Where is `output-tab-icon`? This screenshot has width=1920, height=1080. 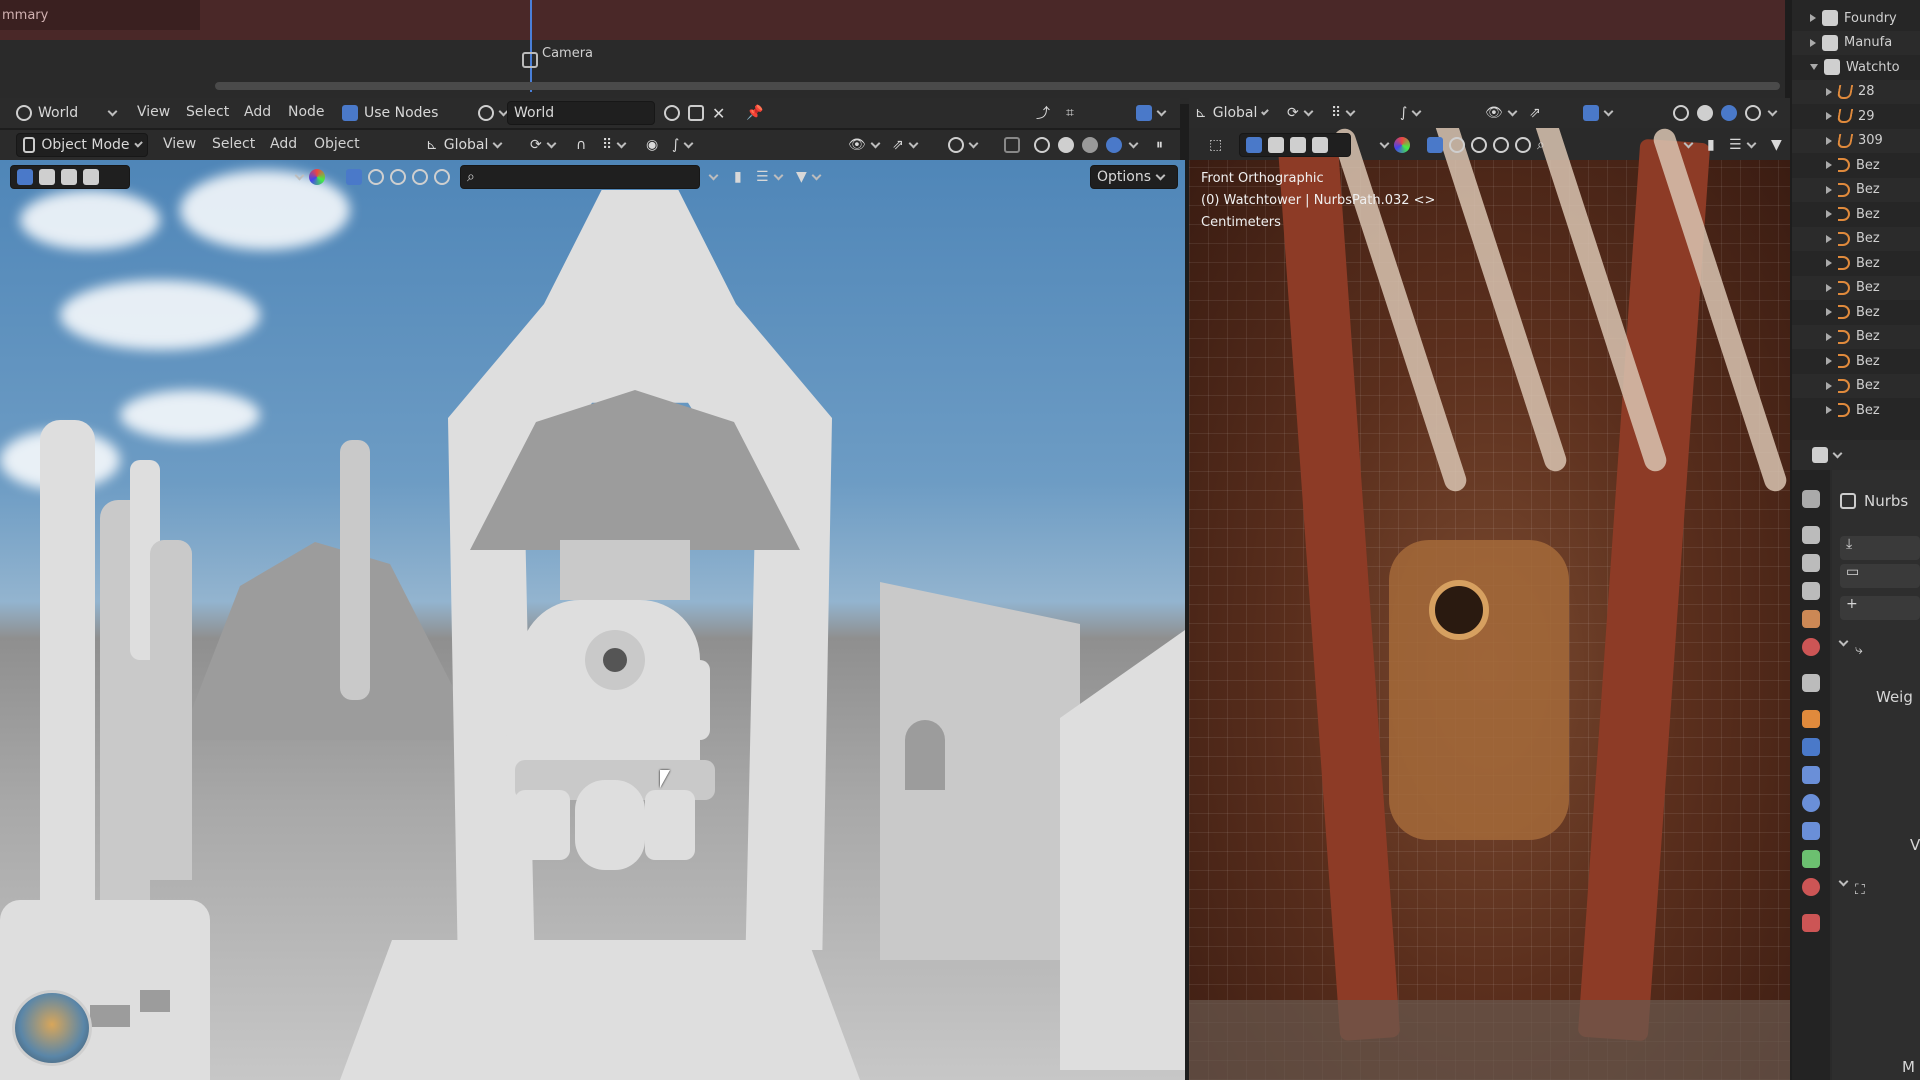 output-tab-icon is located at coordinates (1811, 563).